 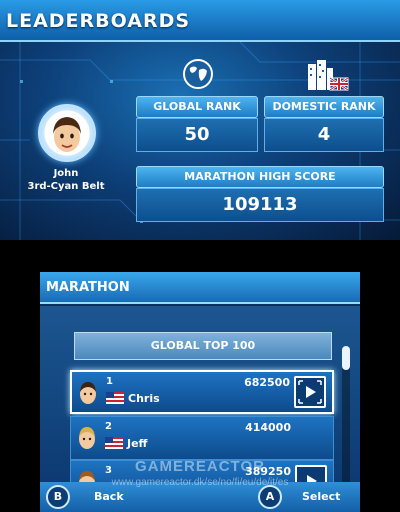 I want to click on watermark-brand: GAMEREACTOR, so click(x=200, y=466).